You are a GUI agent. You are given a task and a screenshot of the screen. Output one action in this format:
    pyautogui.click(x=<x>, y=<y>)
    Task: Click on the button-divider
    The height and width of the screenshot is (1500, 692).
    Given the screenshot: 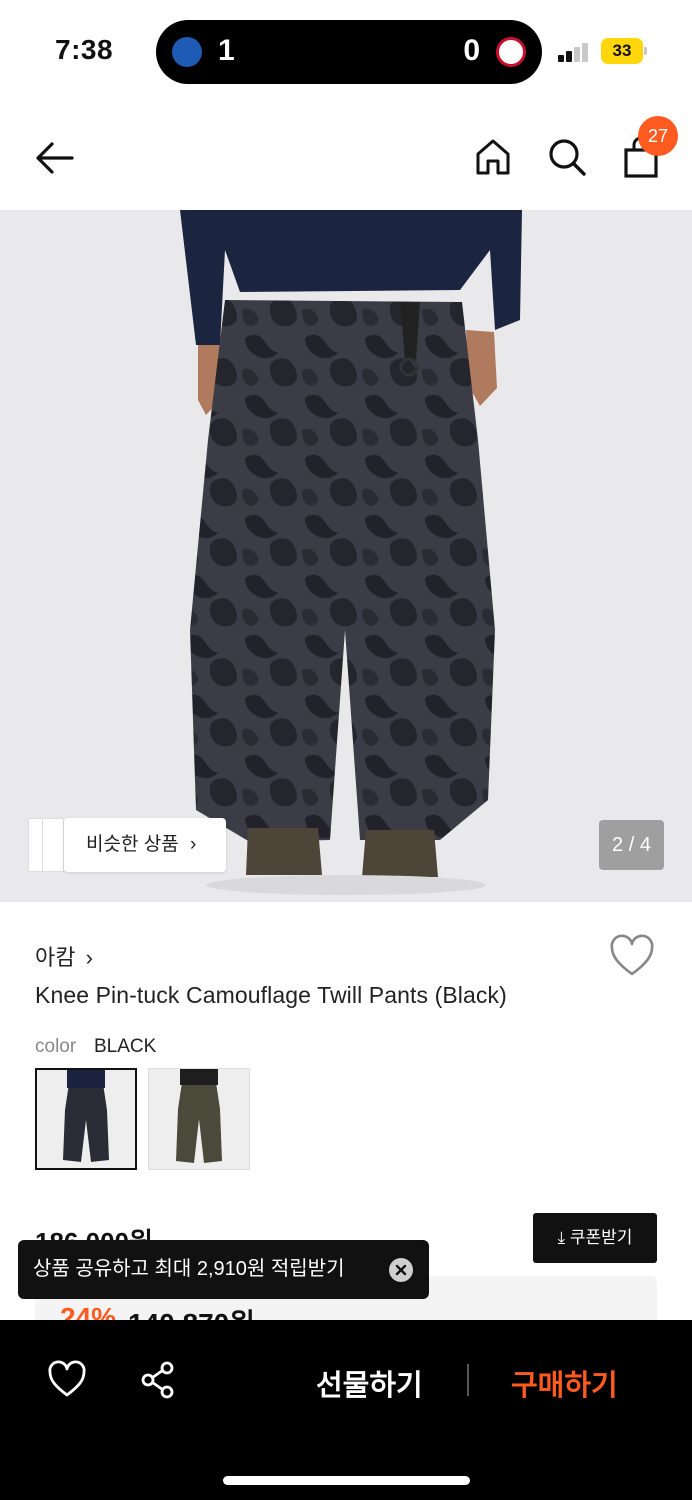 What is the action you would take?
    pyautogui.click(x=468, y=1380)
    